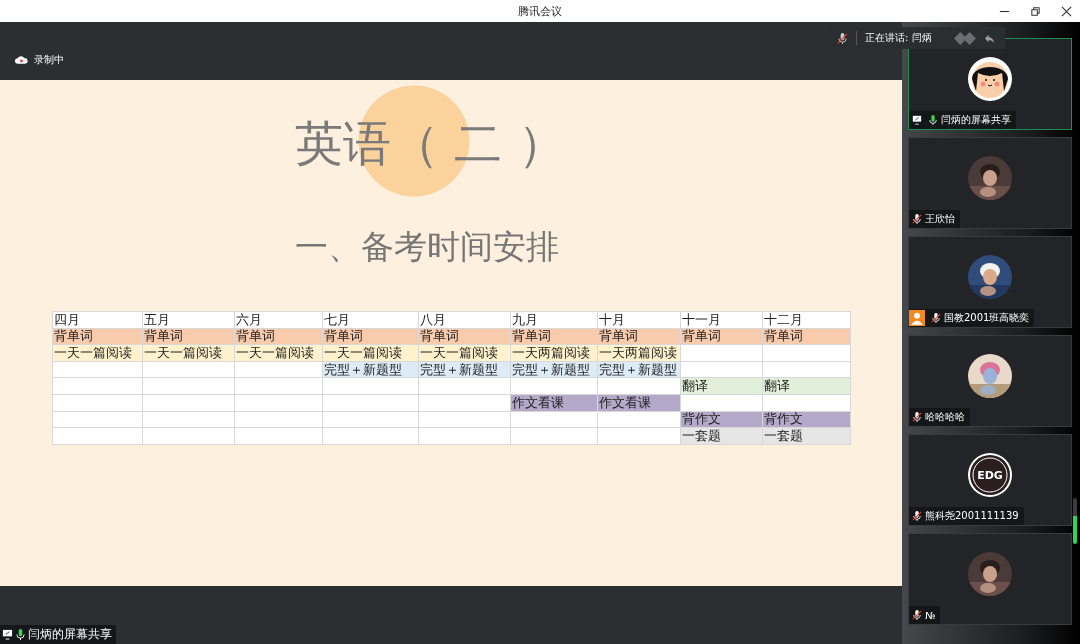 Image resolution: width=1080 pixels, height=644 pixels. I want to click on window-title: 腾讯会议, so click(540, 11).